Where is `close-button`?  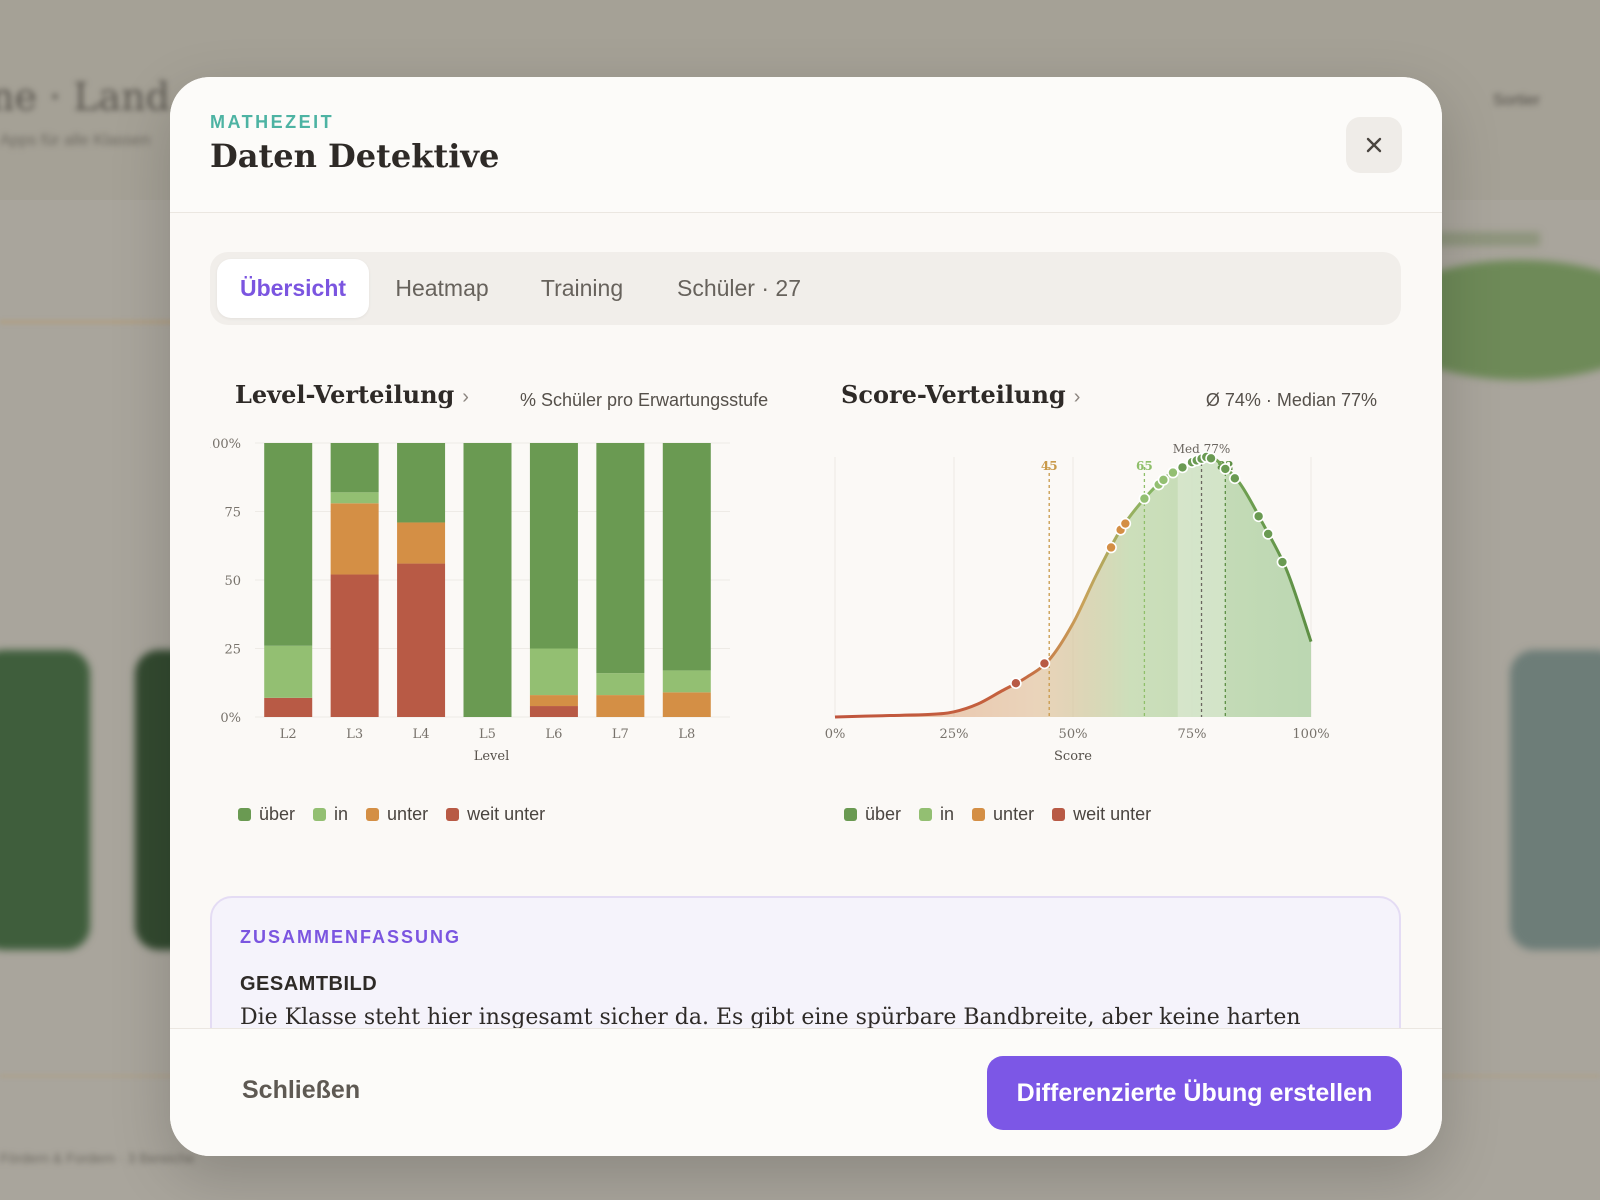 close-button is located at coordinates (1374, 145).